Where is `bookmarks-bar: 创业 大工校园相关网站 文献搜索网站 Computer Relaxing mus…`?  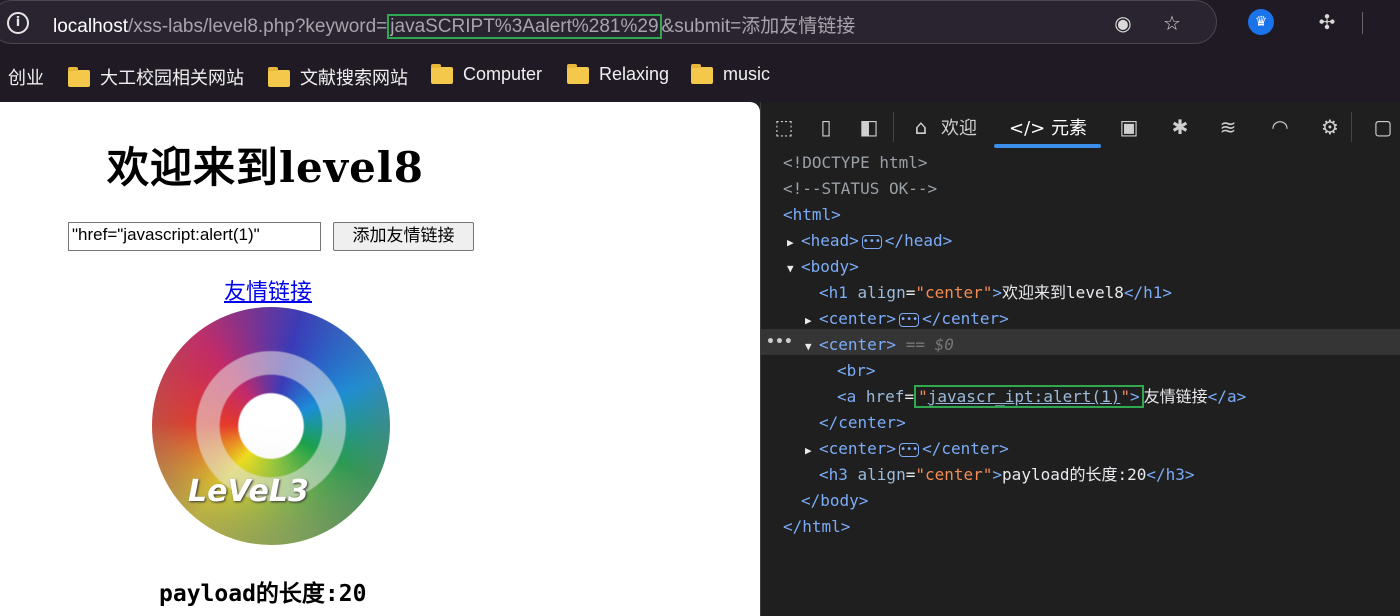 bookmarks-bar: 创业 大工校园相关网站 文献搜索网站 Computer Relaxing mus… is located at coordinates (700, 75).